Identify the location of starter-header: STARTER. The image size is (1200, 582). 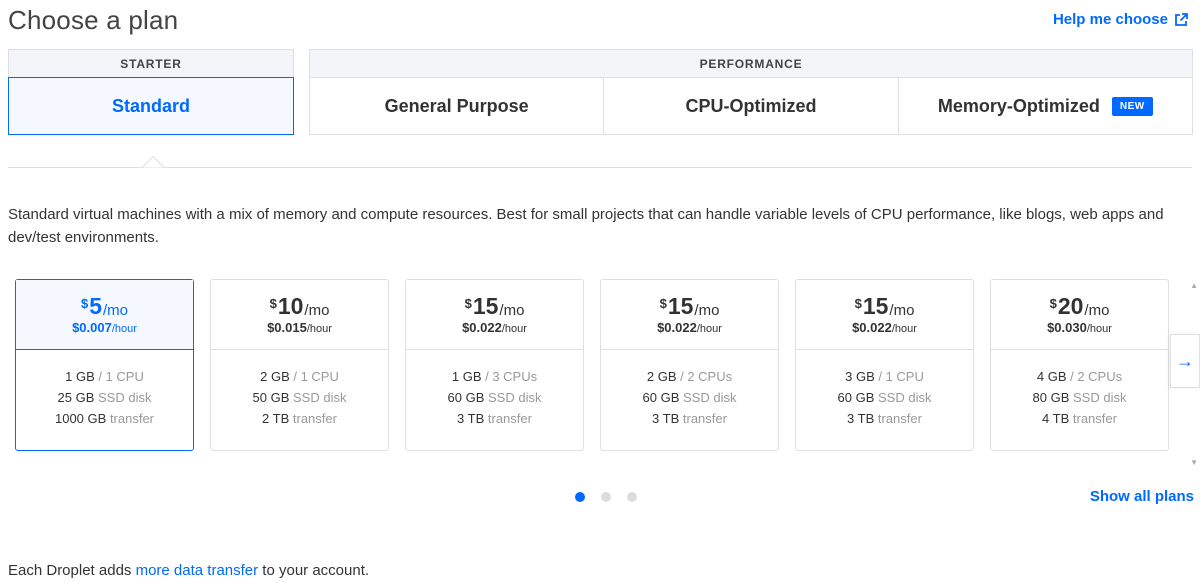
(151, 64).